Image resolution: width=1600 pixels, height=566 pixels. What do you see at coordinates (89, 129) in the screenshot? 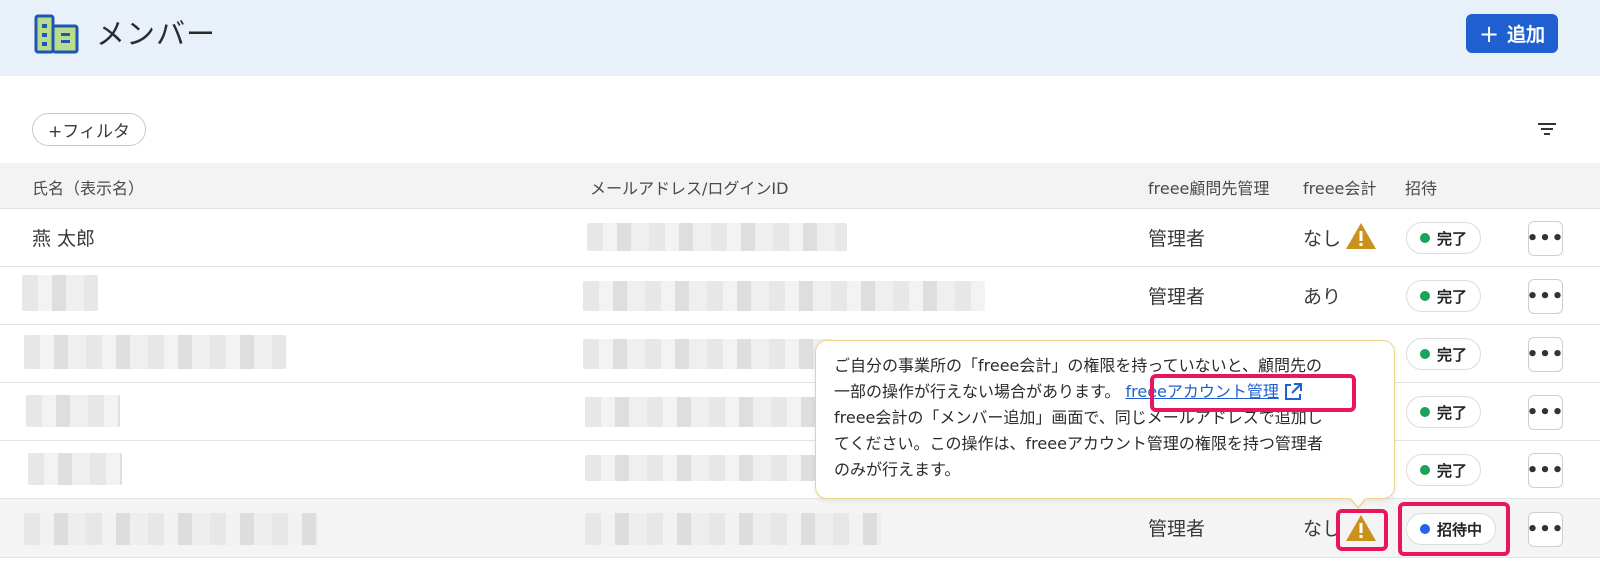
I see `filter-button: +フィルタ` at bounding box center [89, 129].